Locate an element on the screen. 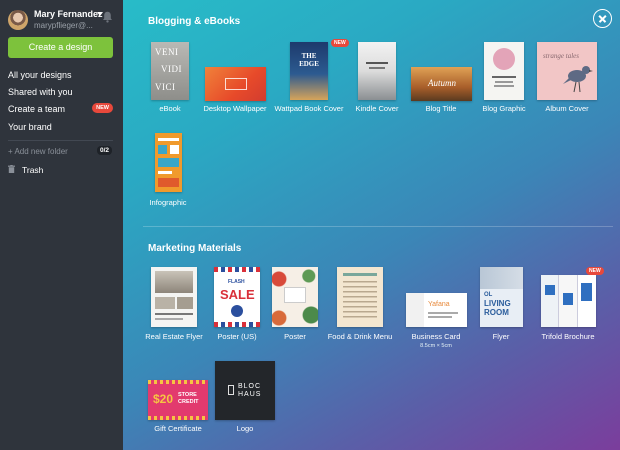  template-blog-title: Autumn is located at coordinates (441, 84).